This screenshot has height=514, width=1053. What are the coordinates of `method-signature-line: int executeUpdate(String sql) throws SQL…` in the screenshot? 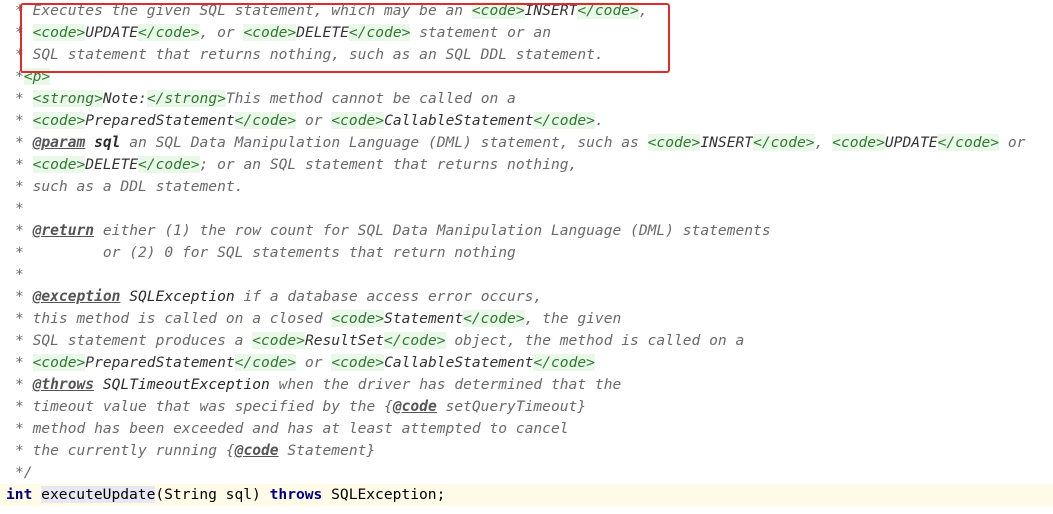 It's located at (526, 495).